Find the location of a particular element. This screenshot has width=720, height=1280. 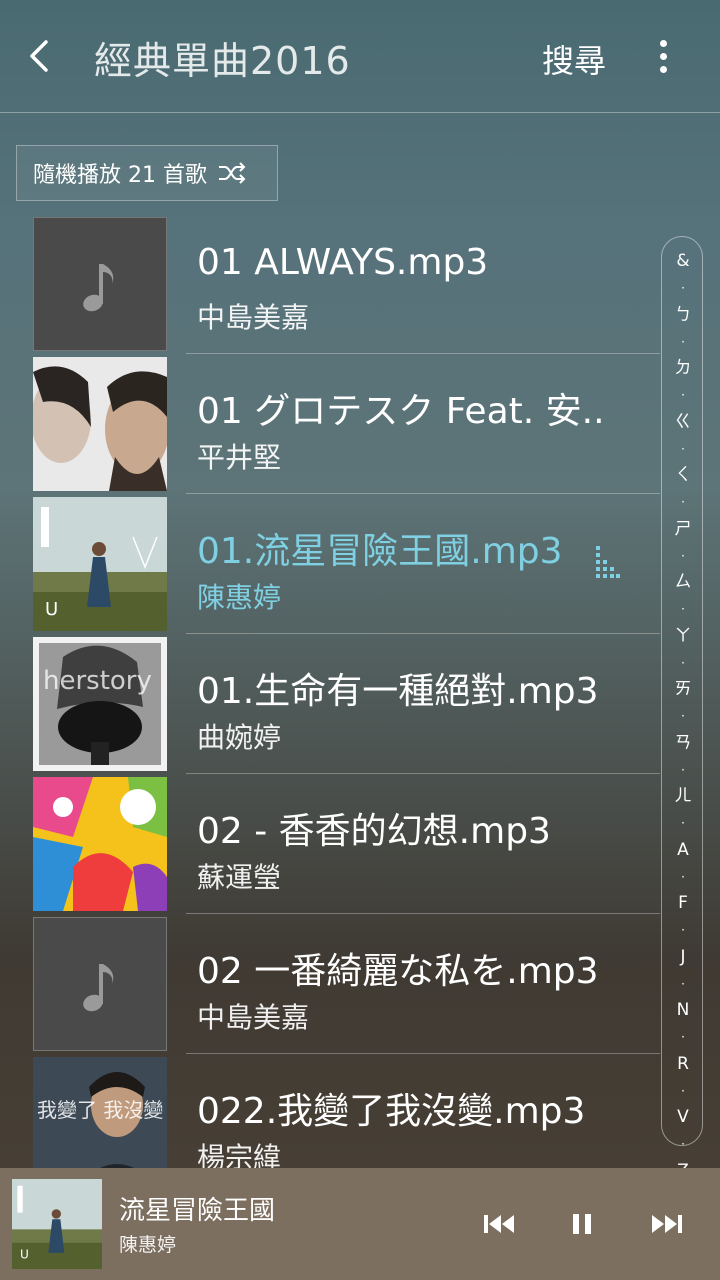

index-letter: F is located at coordinates (683, 903).